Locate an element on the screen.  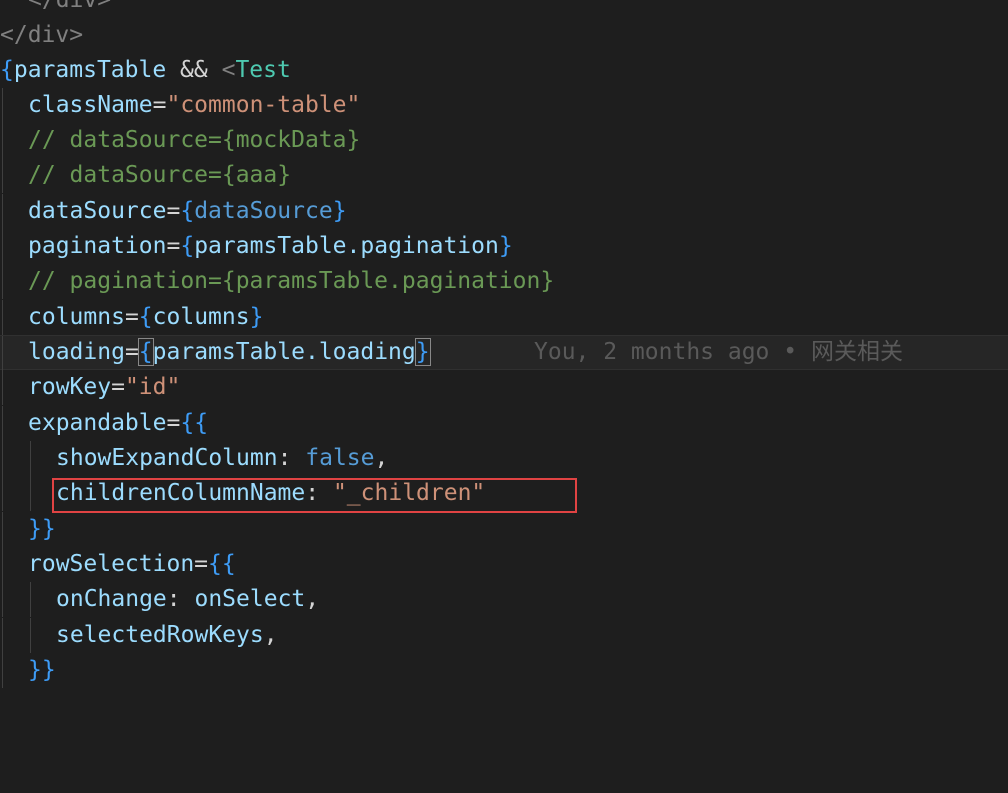
code-line: // dataSource={aaa} is located at coordinates (504, 175).